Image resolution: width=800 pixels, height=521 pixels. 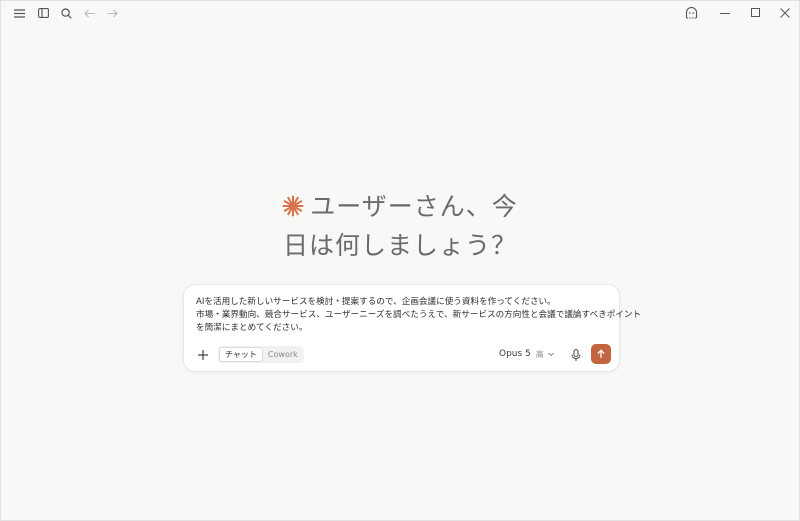 I want to click on model-name: Opus 5, so click(x=515, y=354).